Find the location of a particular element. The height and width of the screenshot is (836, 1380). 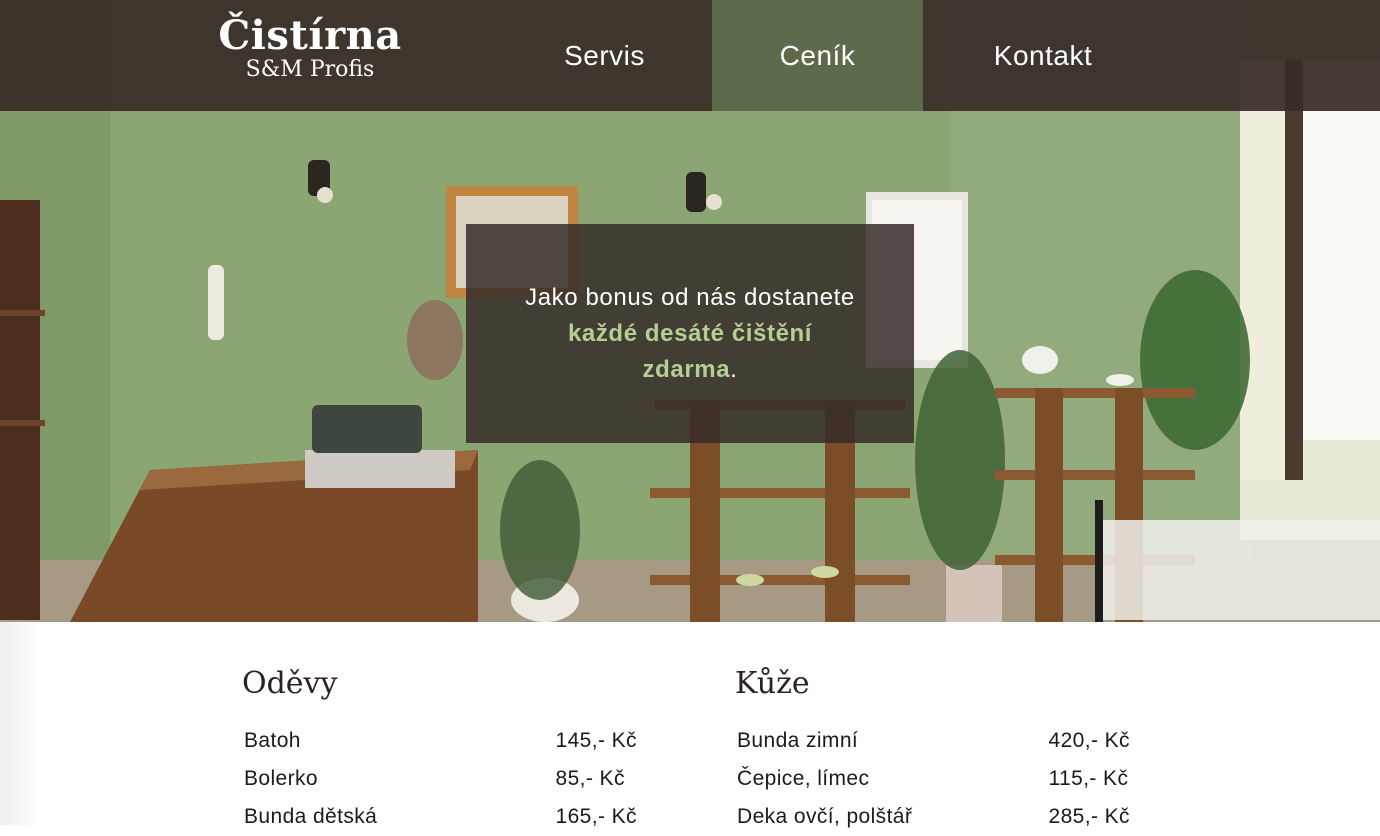

item-price: 420,- Kč is located at coordinates (1089, 740).